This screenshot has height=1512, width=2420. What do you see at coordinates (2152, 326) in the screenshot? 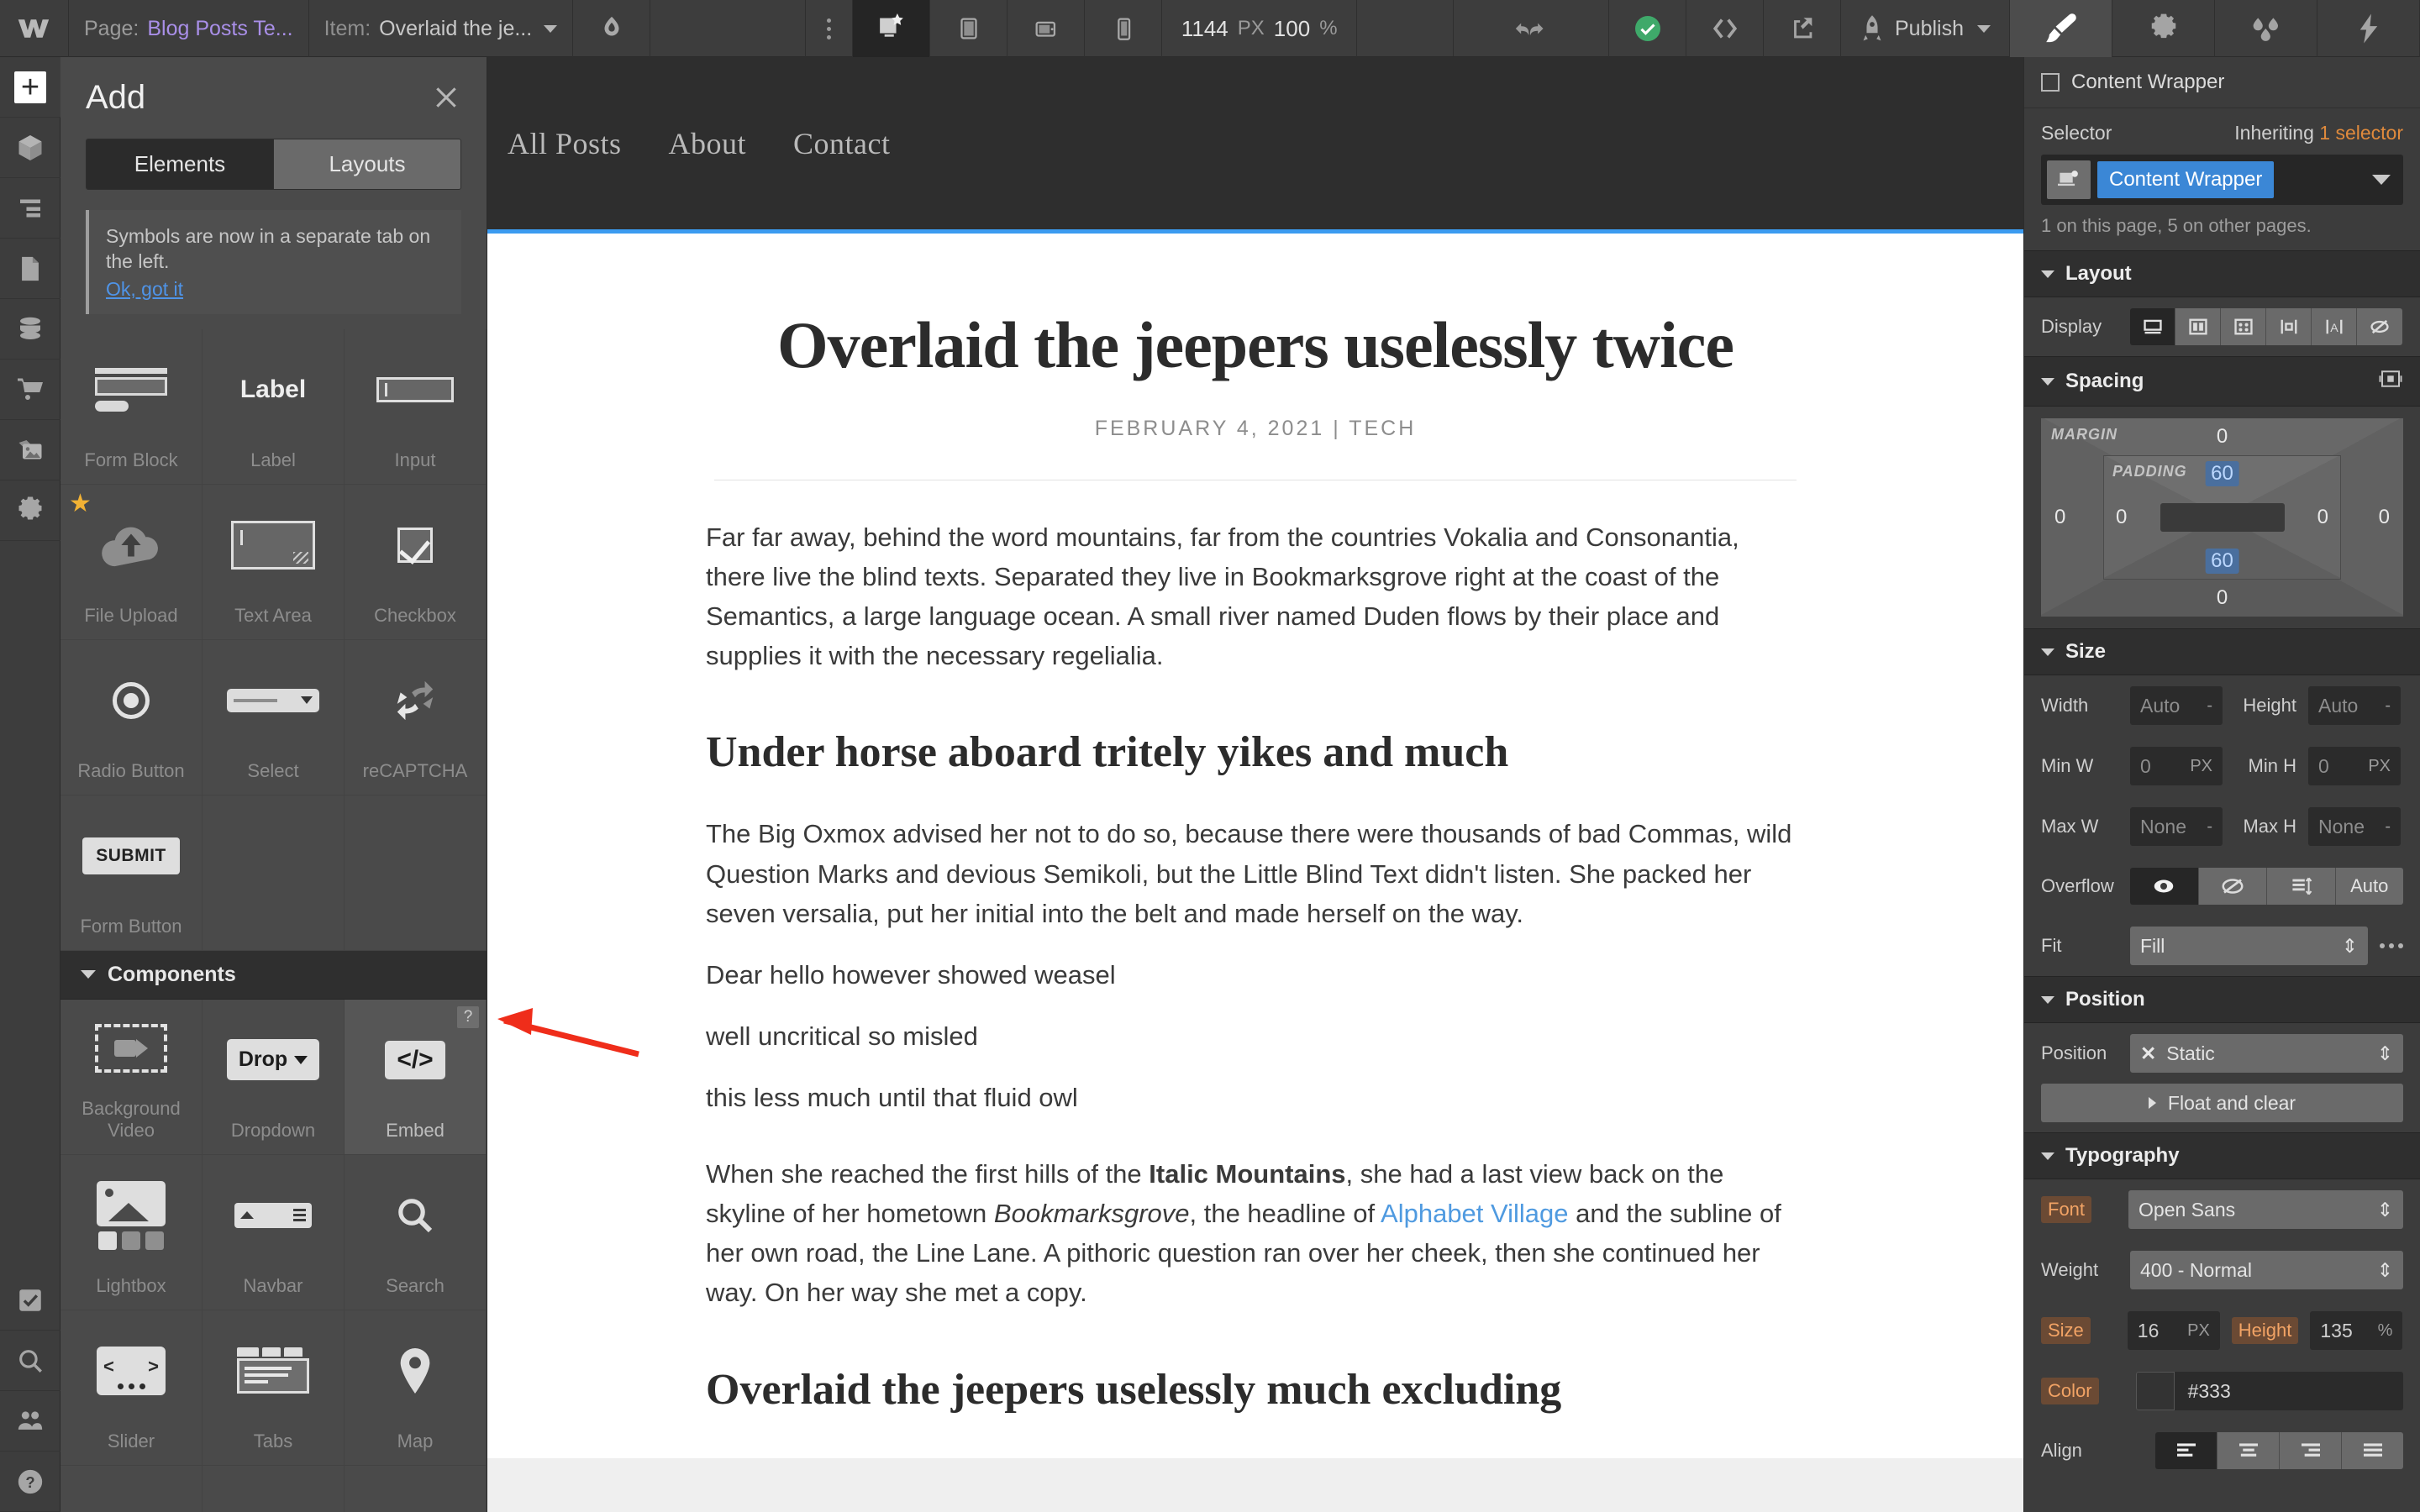
I see `display-block` at bounding box center [2152, 326].